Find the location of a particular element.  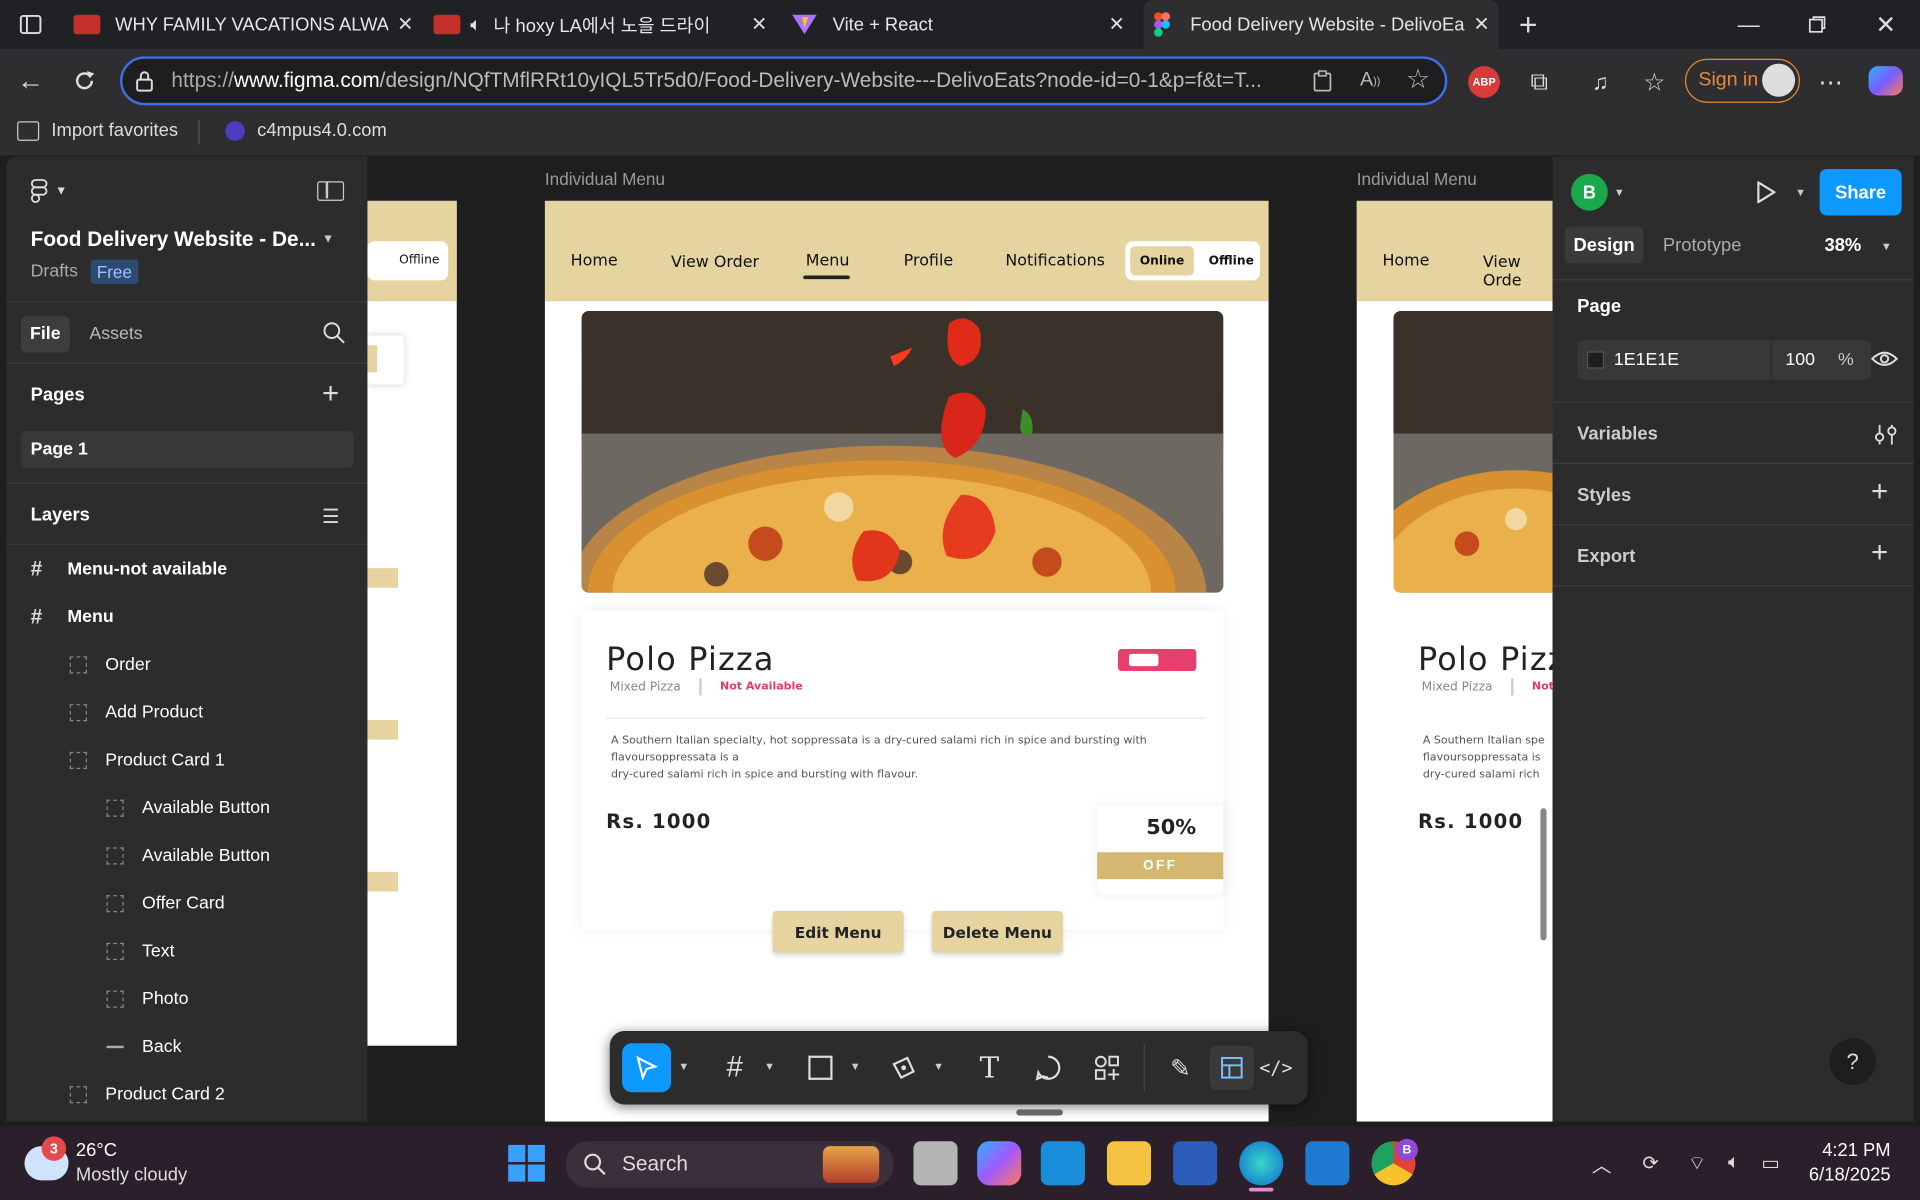

edge-icon is located at coordinates (1261, 1163).